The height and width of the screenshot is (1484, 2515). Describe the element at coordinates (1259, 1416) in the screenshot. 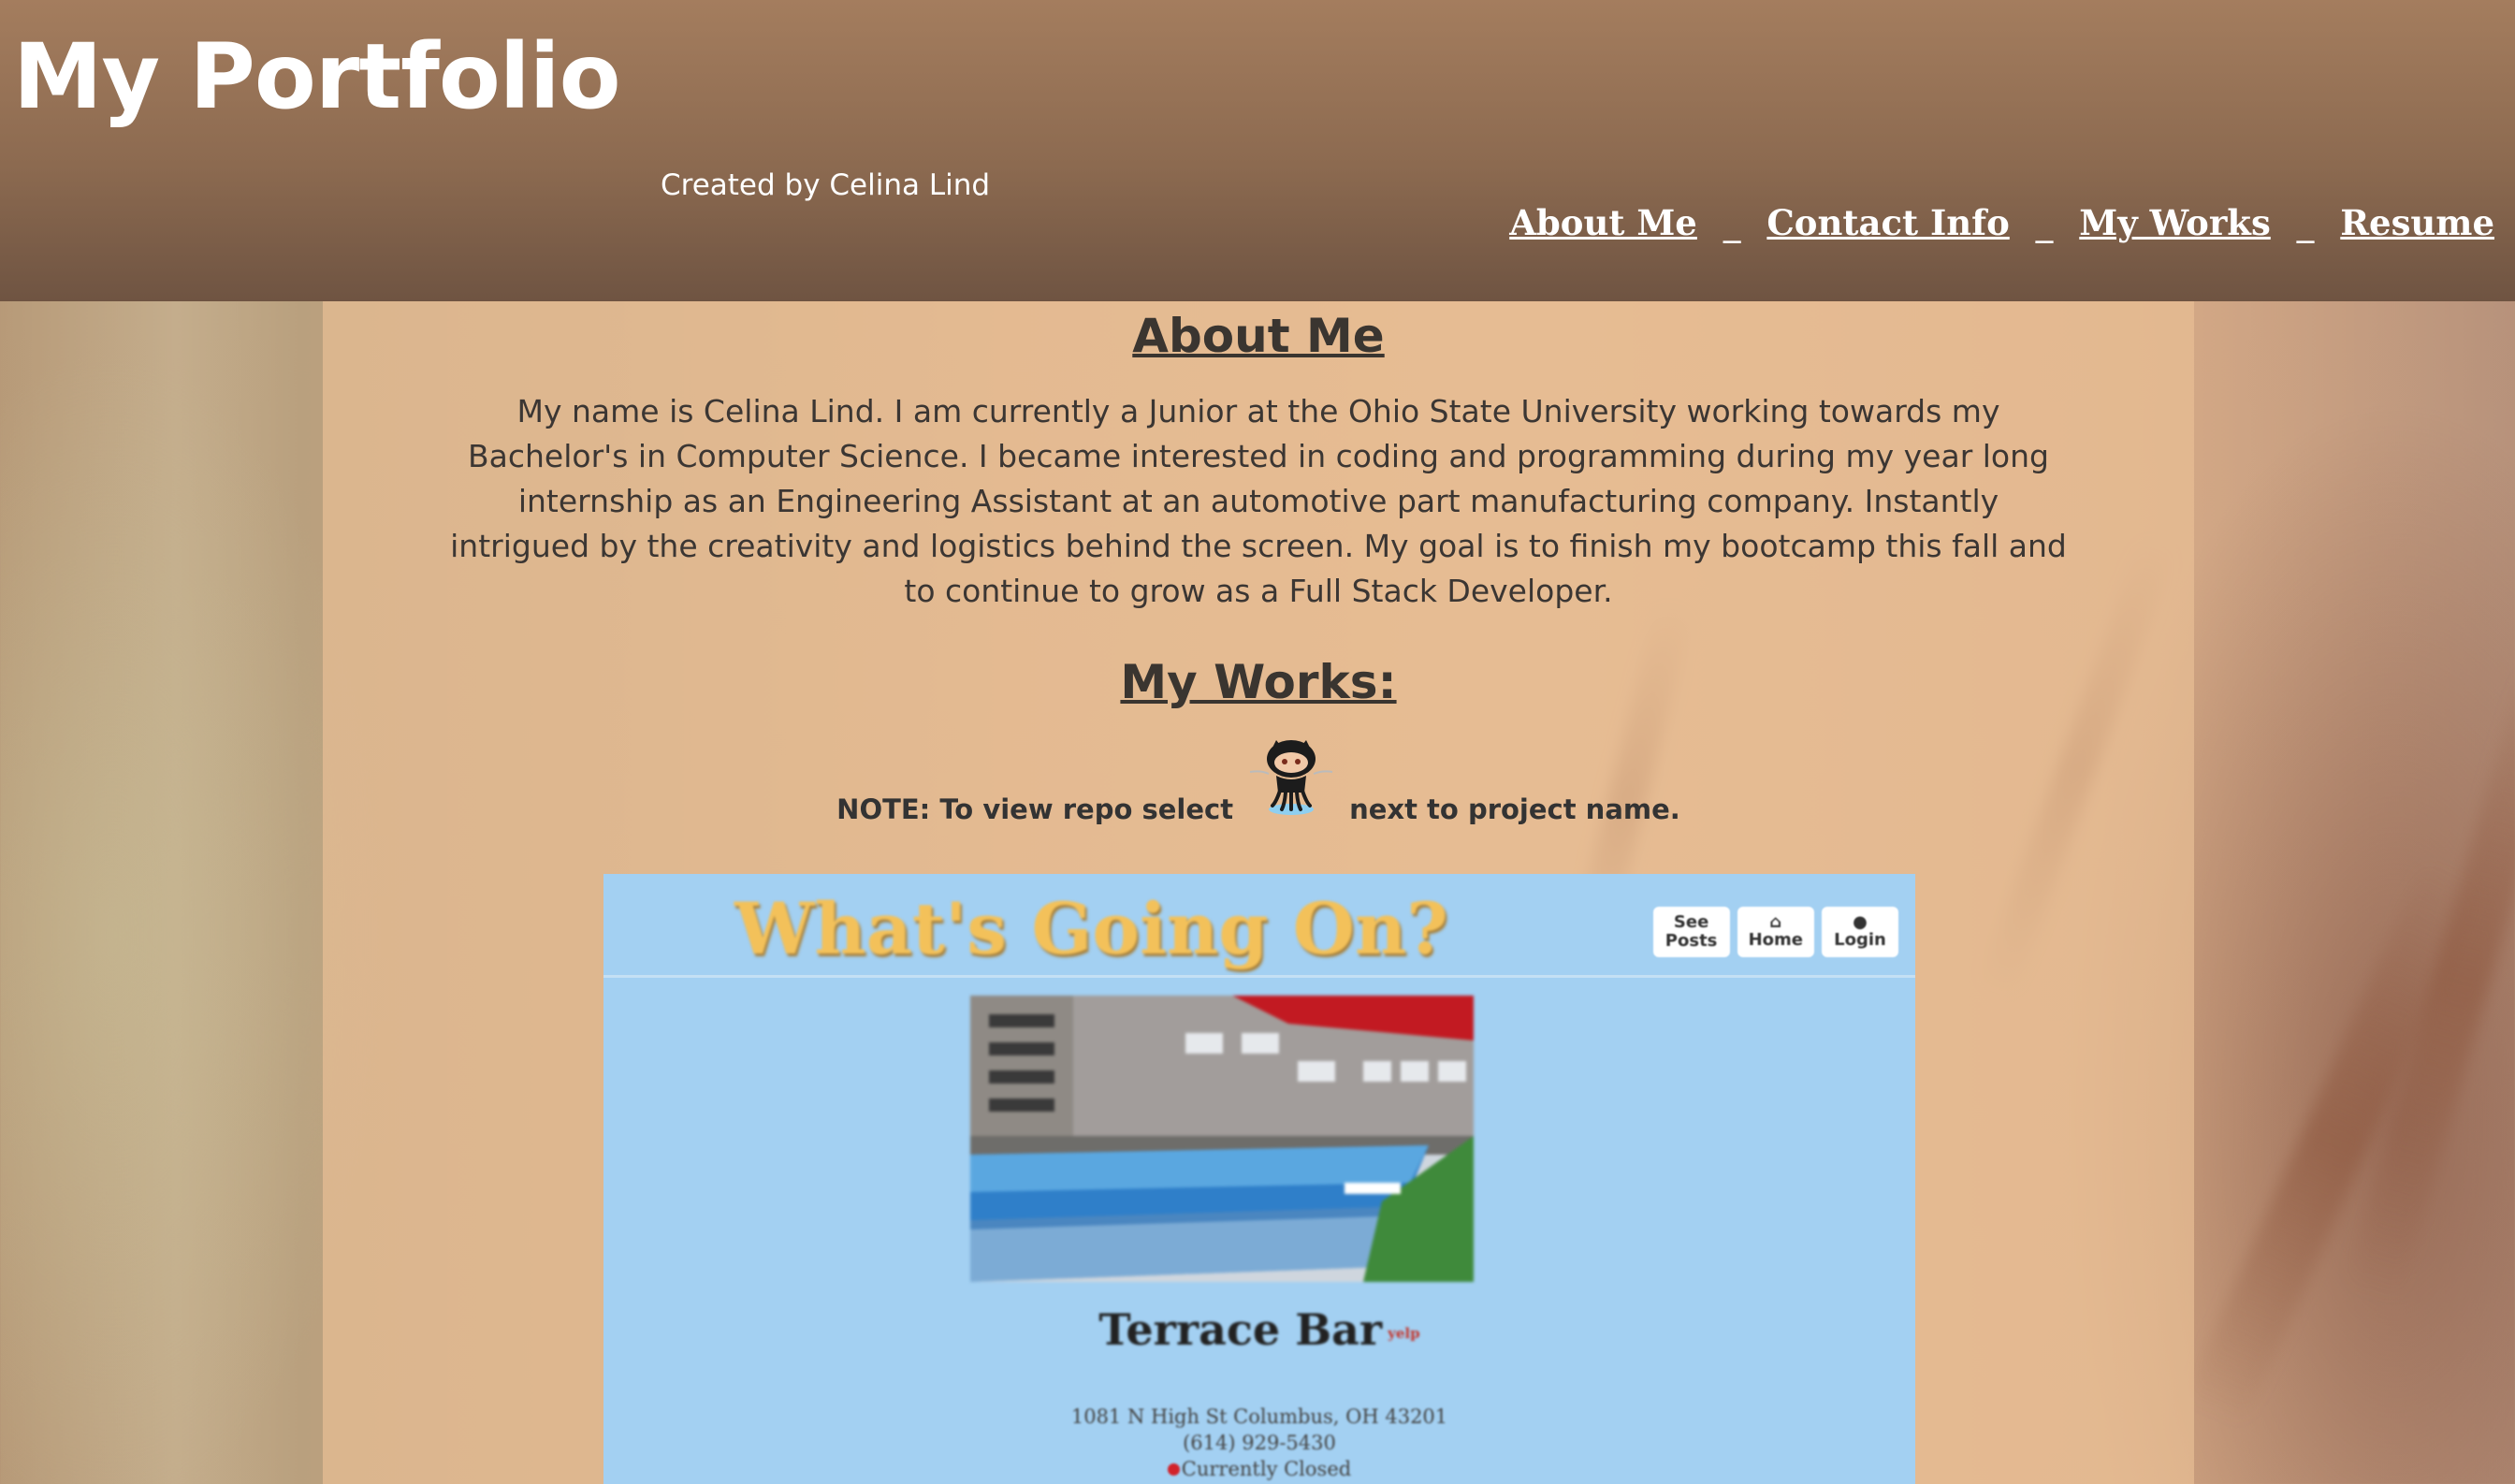

I see `venue-address: 1081 N High St Columbus, OH 43201` at that location.